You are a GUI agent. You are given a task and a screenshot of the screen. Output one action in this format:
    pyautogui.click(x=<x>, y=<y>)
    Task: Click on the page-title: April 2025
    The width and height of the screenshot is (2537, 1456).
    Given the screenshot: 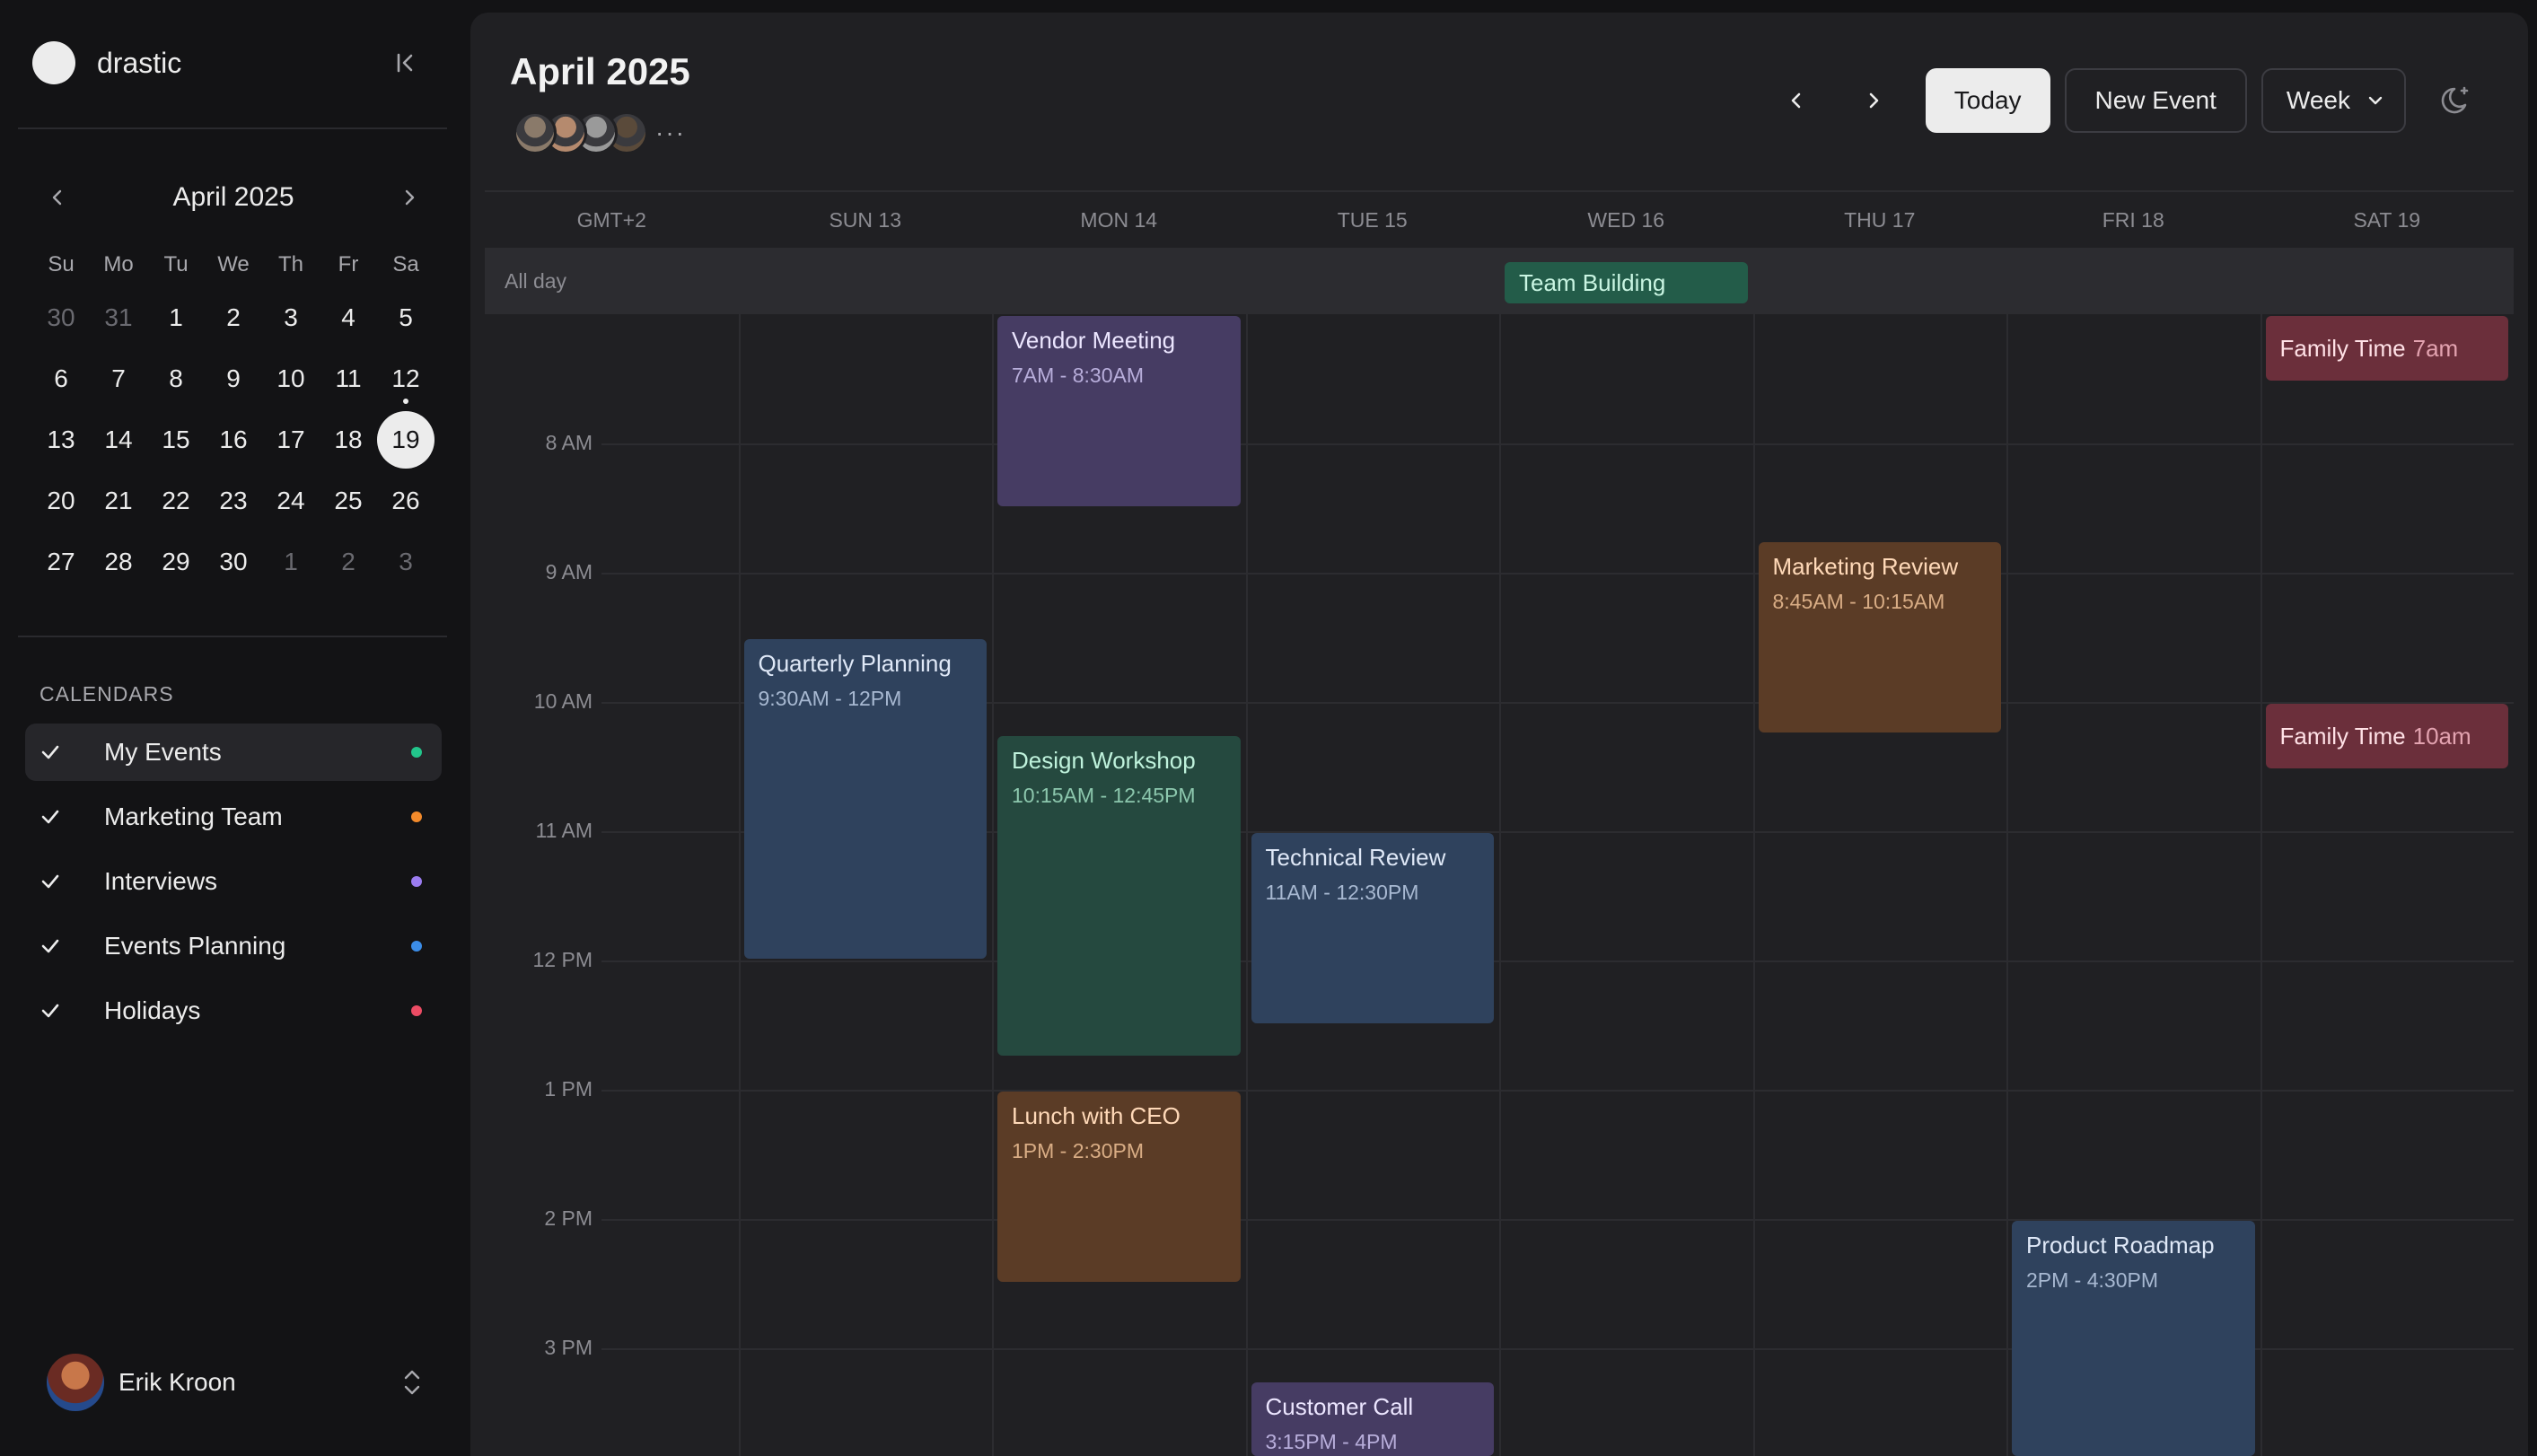 What is the action you would take?
    pyautogui.click(x=600, y=71)
    